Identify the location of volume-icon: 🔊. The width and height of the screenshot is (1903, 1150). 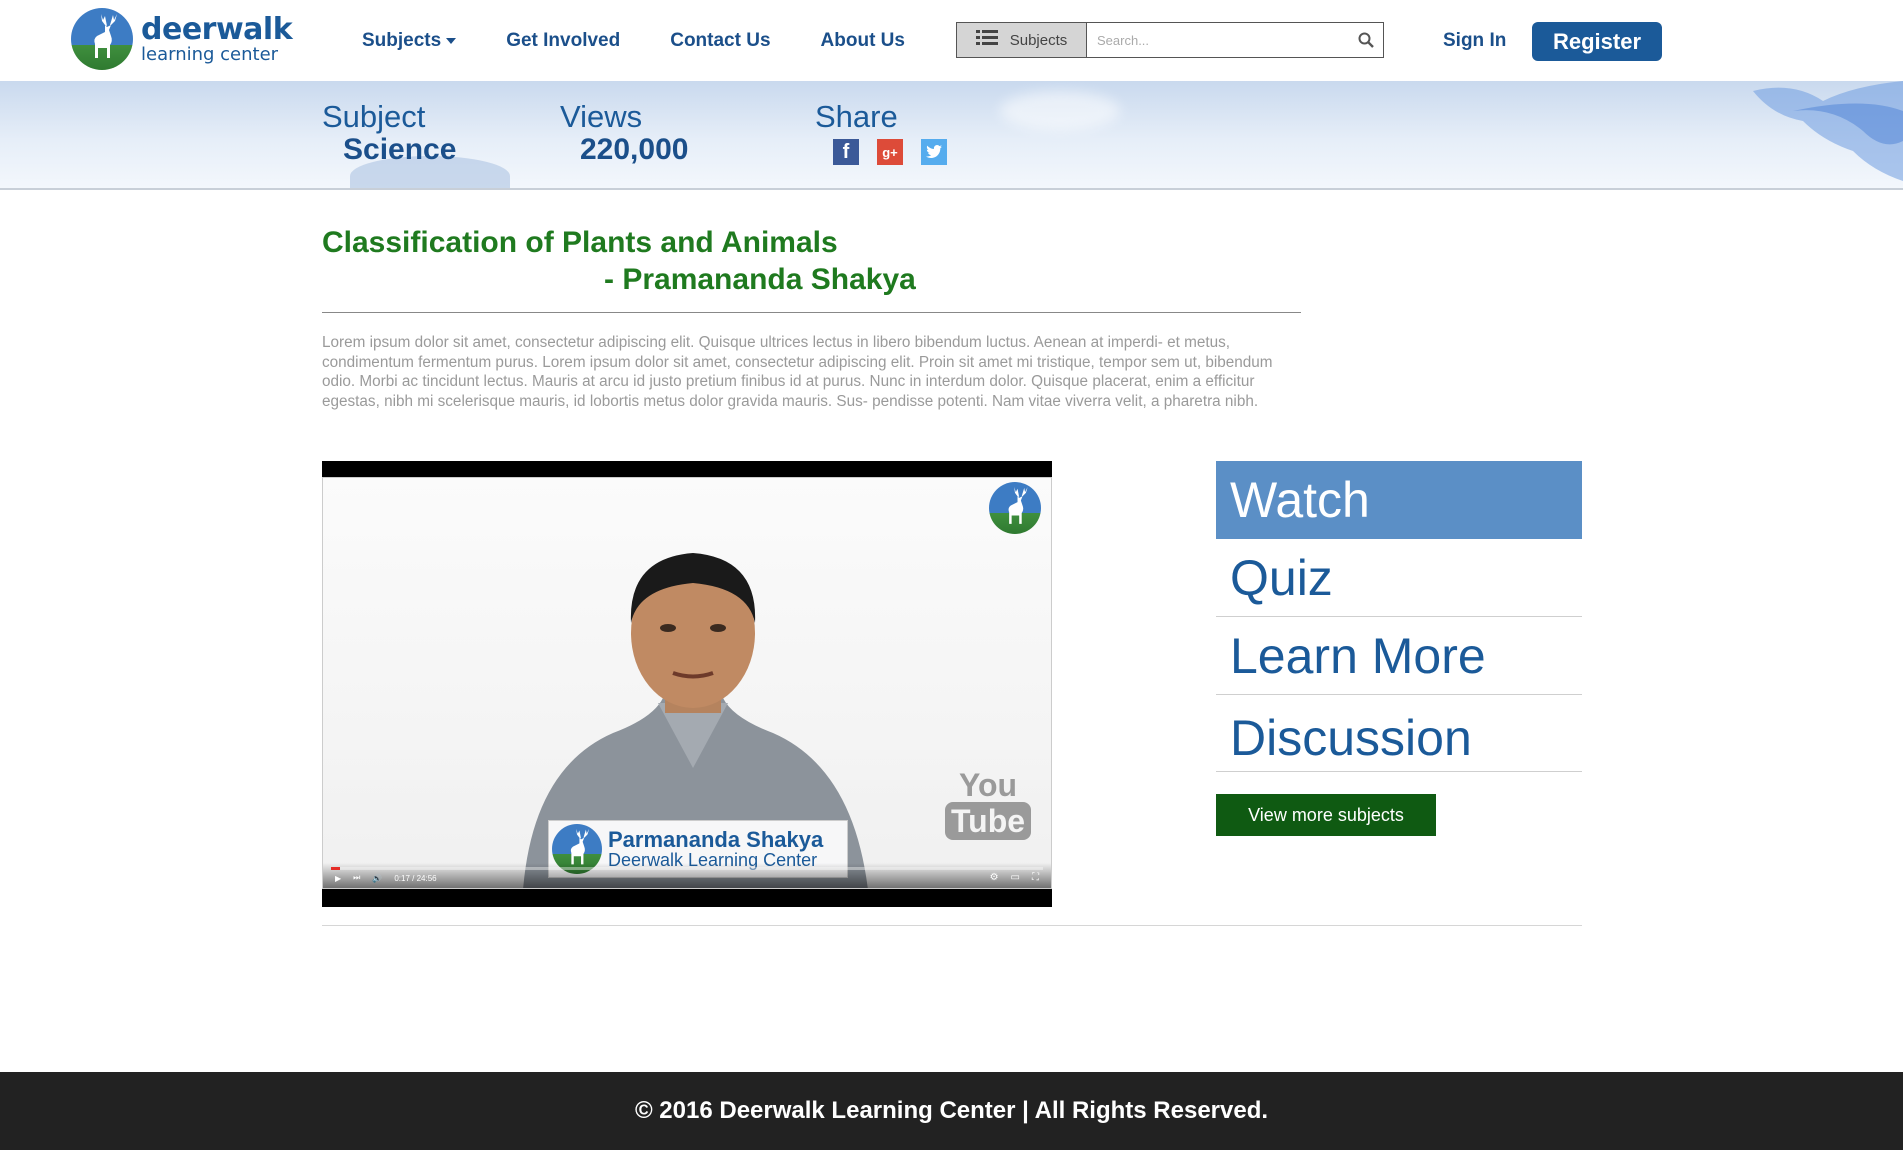
(377, 878).